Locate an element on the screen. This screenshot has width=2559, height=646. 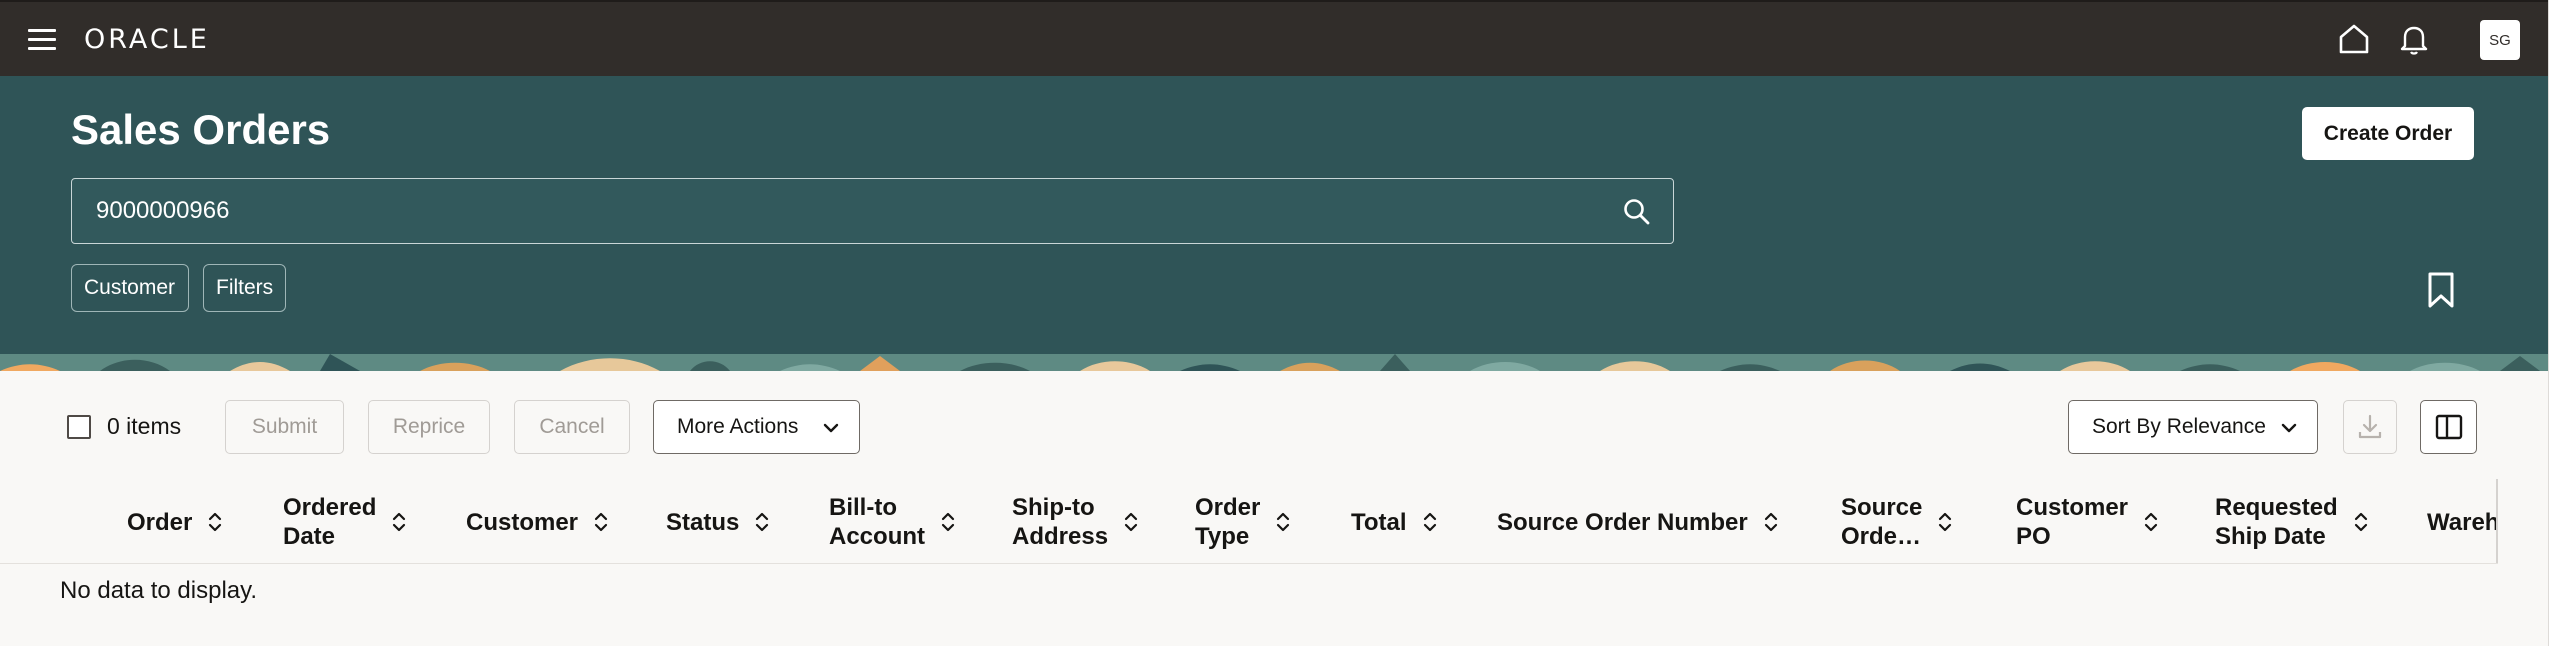
more-actions-label: More Actions is located at coordinates (738, 426).